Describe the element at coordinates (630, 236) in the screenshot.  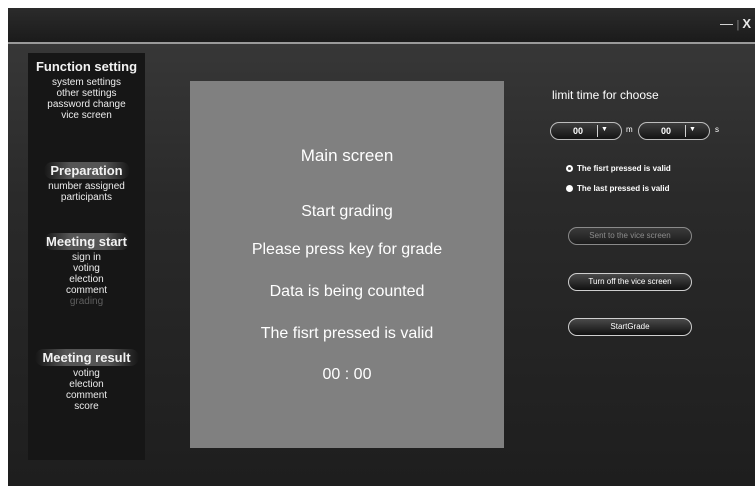
I see `sent-to-vice-screen-button: Sent to the vice screen` at that location.